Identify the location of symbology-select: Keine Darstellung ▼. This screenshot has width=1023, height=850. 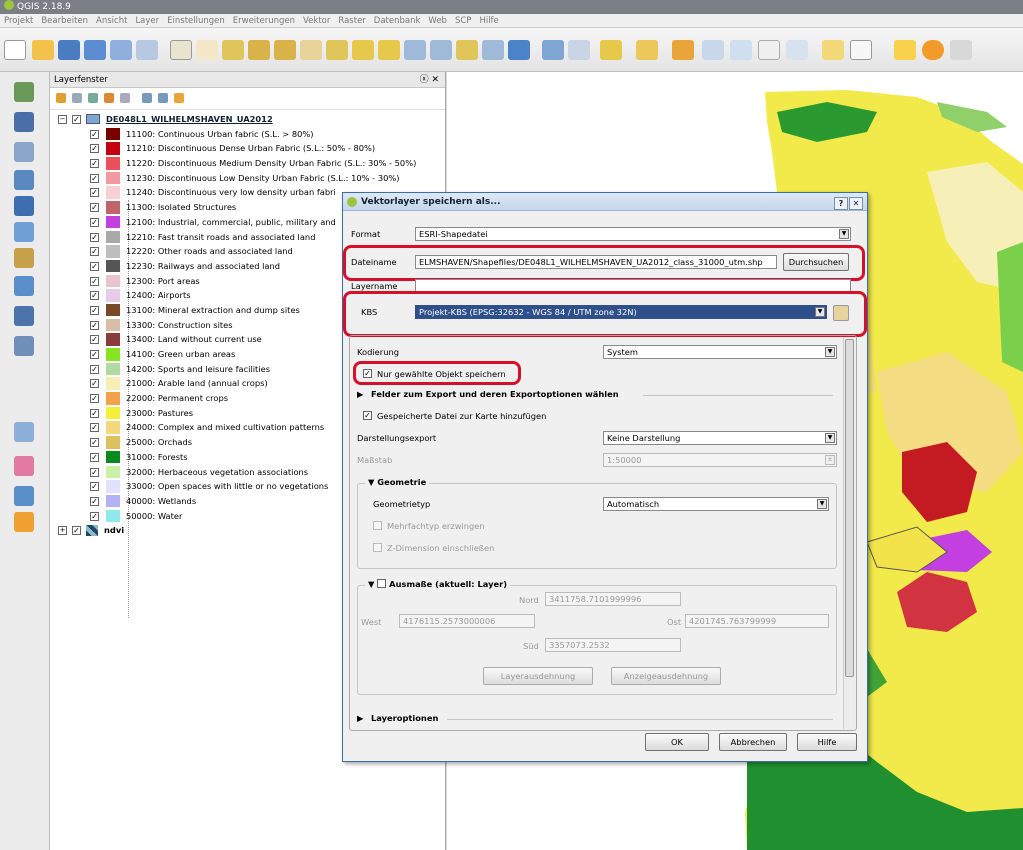
(720, 438).